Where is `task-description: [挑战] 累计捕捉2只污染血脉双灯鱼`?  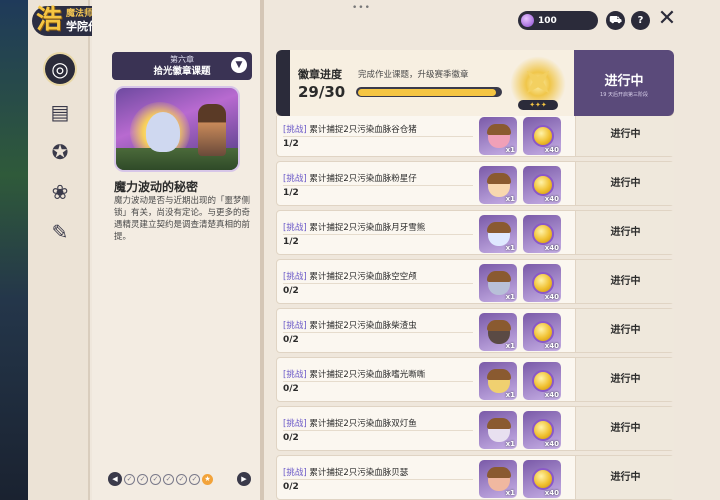 task-description: [挑战] 累计捕捉2只污染血脉双灯鱼 is located at coordinates (350, 423).